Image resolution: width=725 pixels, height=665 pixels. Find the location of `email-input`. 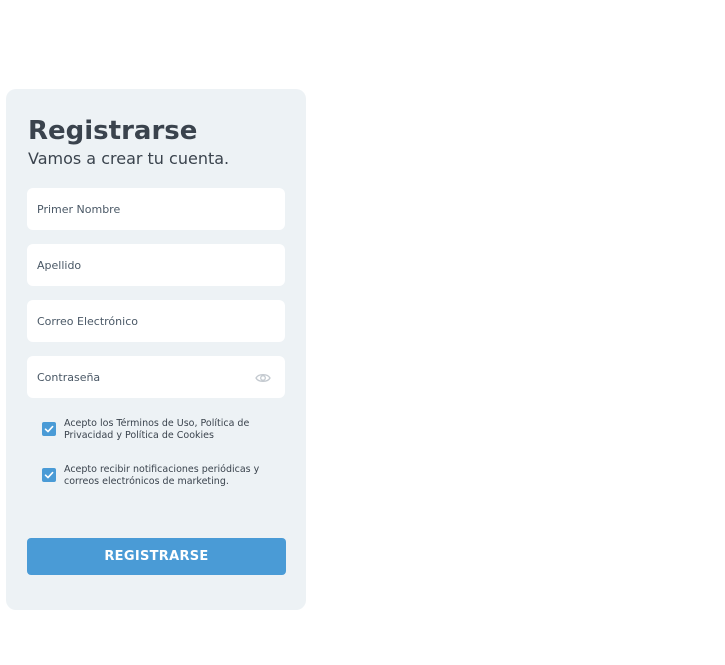

email-input is located at coordinates (156, 321).